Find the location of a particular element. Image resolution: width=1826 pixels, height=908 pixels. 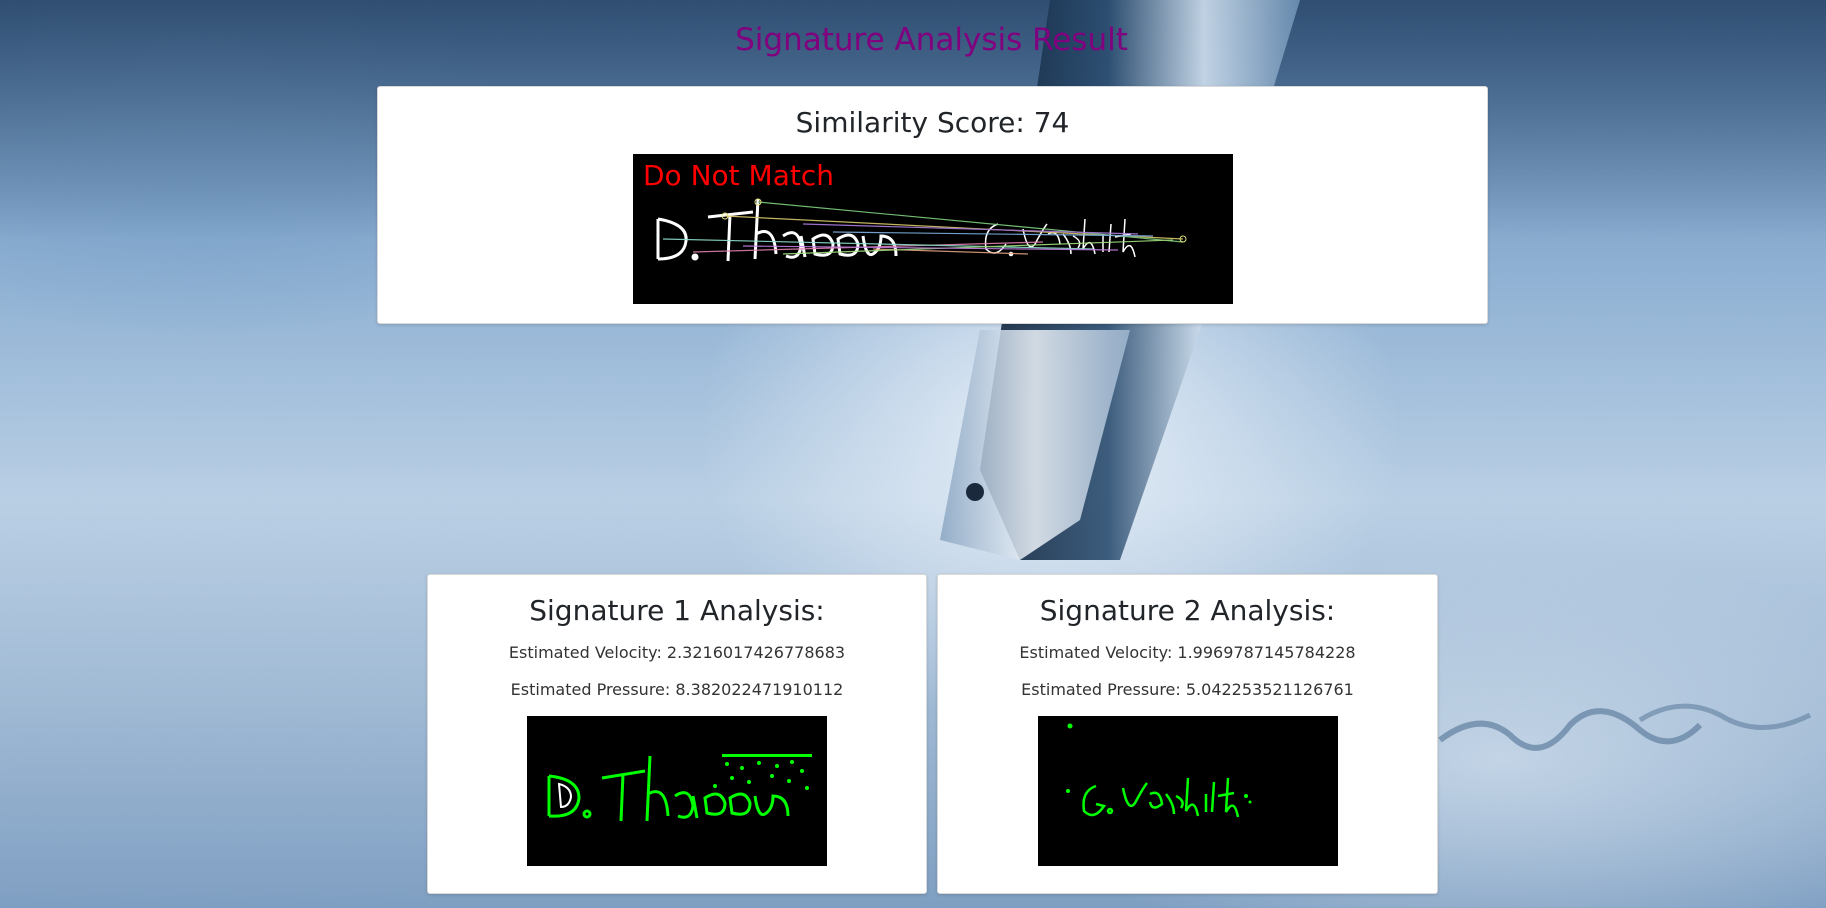

signature-1-pressure: Estimated Pressure: 8.382022471910112 is located at coordinates (677, 689).